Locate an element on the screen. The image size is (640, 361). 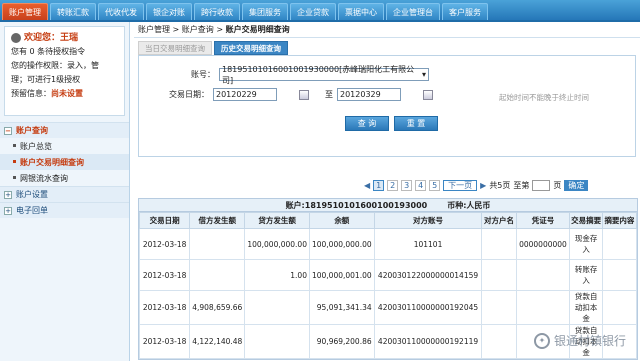
col-counterparty-account: 对方账号 is located at coordinates (428, 220).